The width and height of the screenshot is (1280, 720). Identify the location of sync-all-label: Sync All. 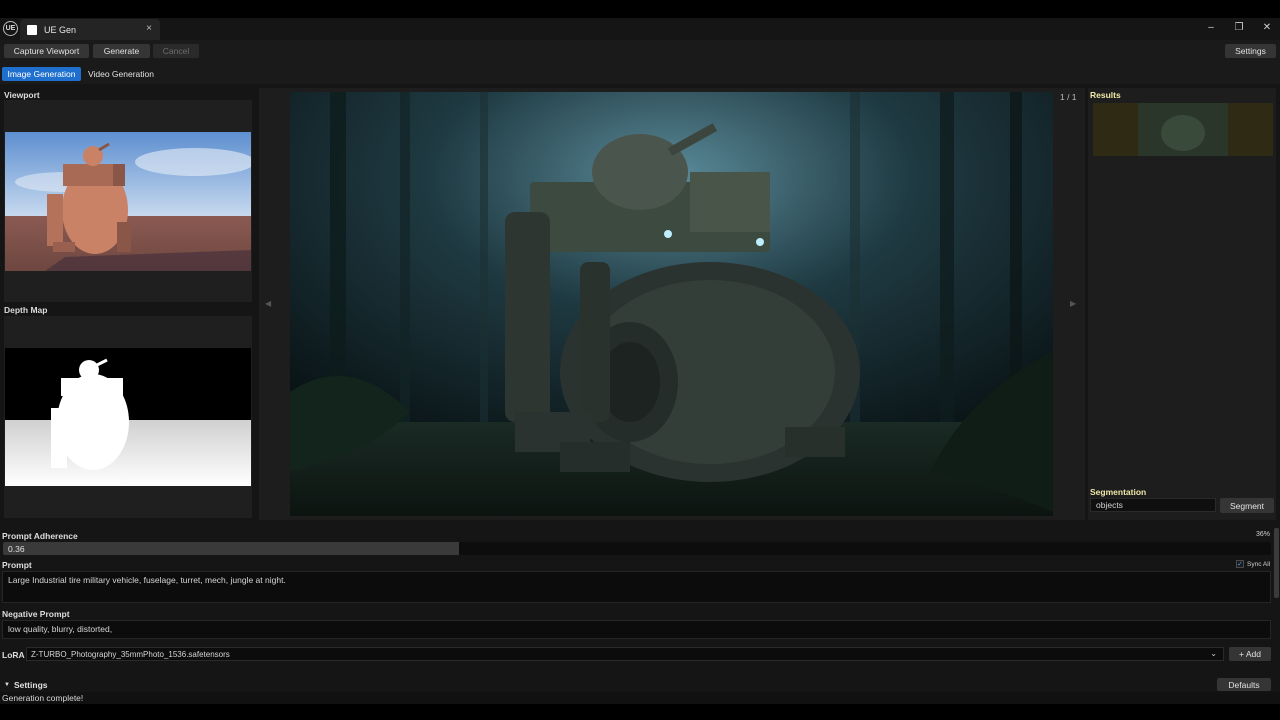
(1259, 564).